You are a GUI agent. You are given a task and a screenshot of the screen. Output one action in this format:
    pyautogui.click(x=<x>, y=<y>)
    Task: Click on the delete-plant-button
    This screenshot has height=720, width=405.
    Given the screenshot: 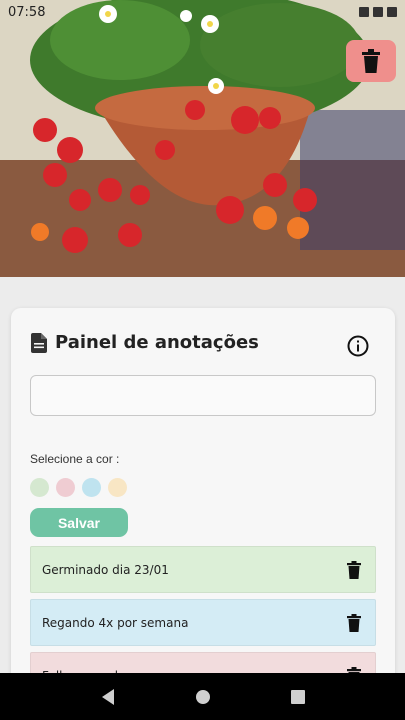 What is the action you would take?
    pyautogui.click(x=371, y=61)
    